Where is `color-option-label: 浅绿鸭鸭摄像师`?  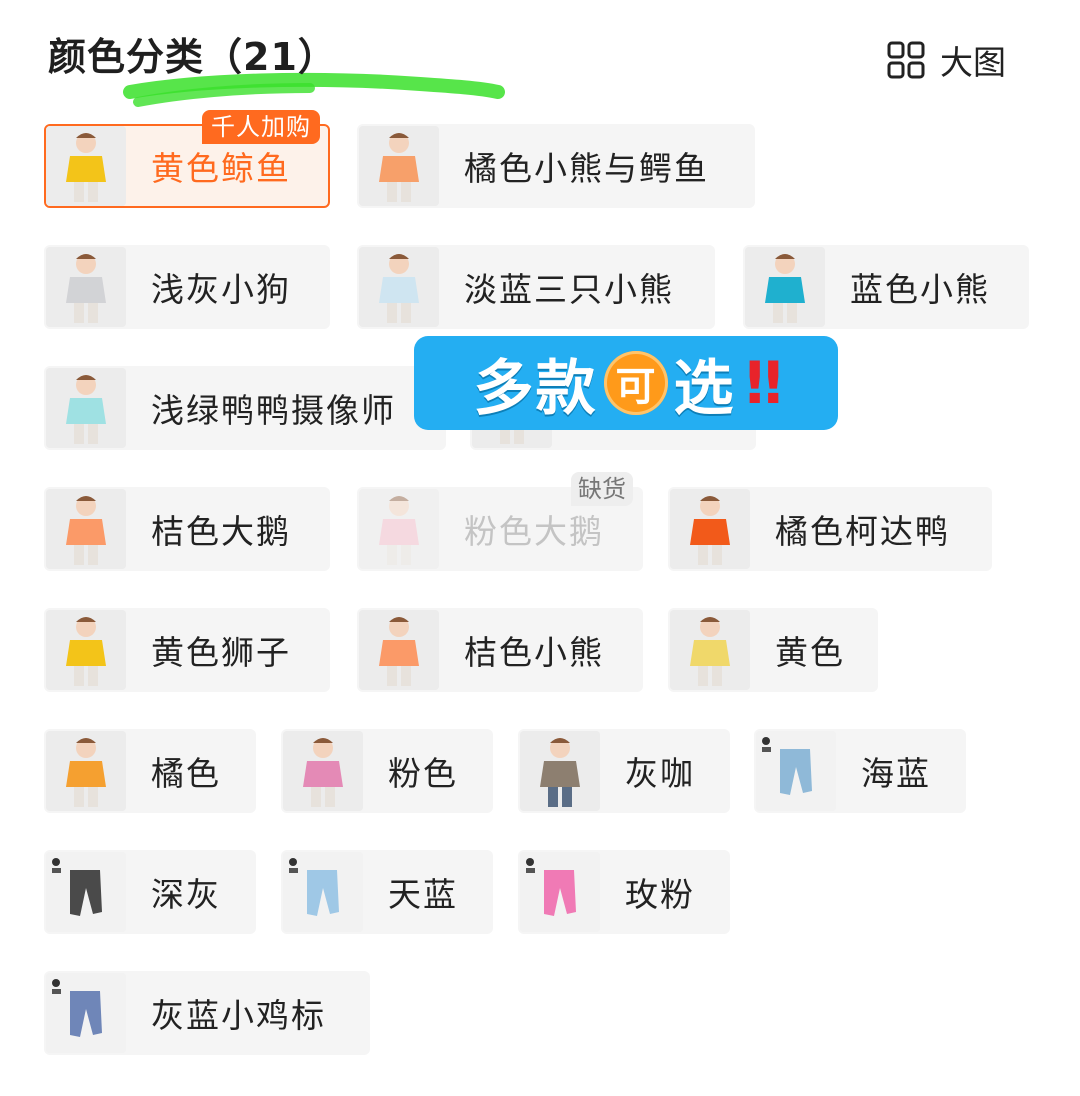 color-option-label: 浅绿鸭鸭摄像师 is located at coordinates (273, 410).